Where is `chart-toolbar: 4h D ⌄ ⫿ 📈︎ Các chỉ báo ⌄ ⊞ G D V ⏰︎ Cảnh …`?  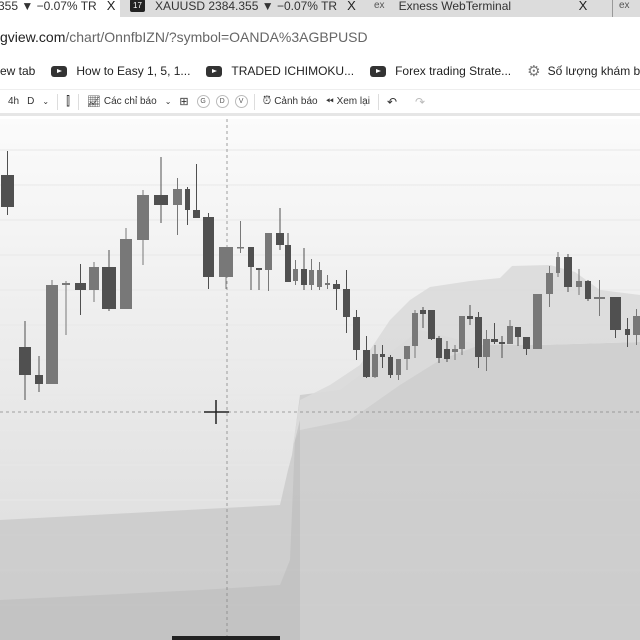 chart-toolbar: 4h D ⌄ ⫿ 📈︎ Các chỉ báo ⌄ ⊞ G D V ⏰︎ Cảnh … is located at coordinates (320, 102).